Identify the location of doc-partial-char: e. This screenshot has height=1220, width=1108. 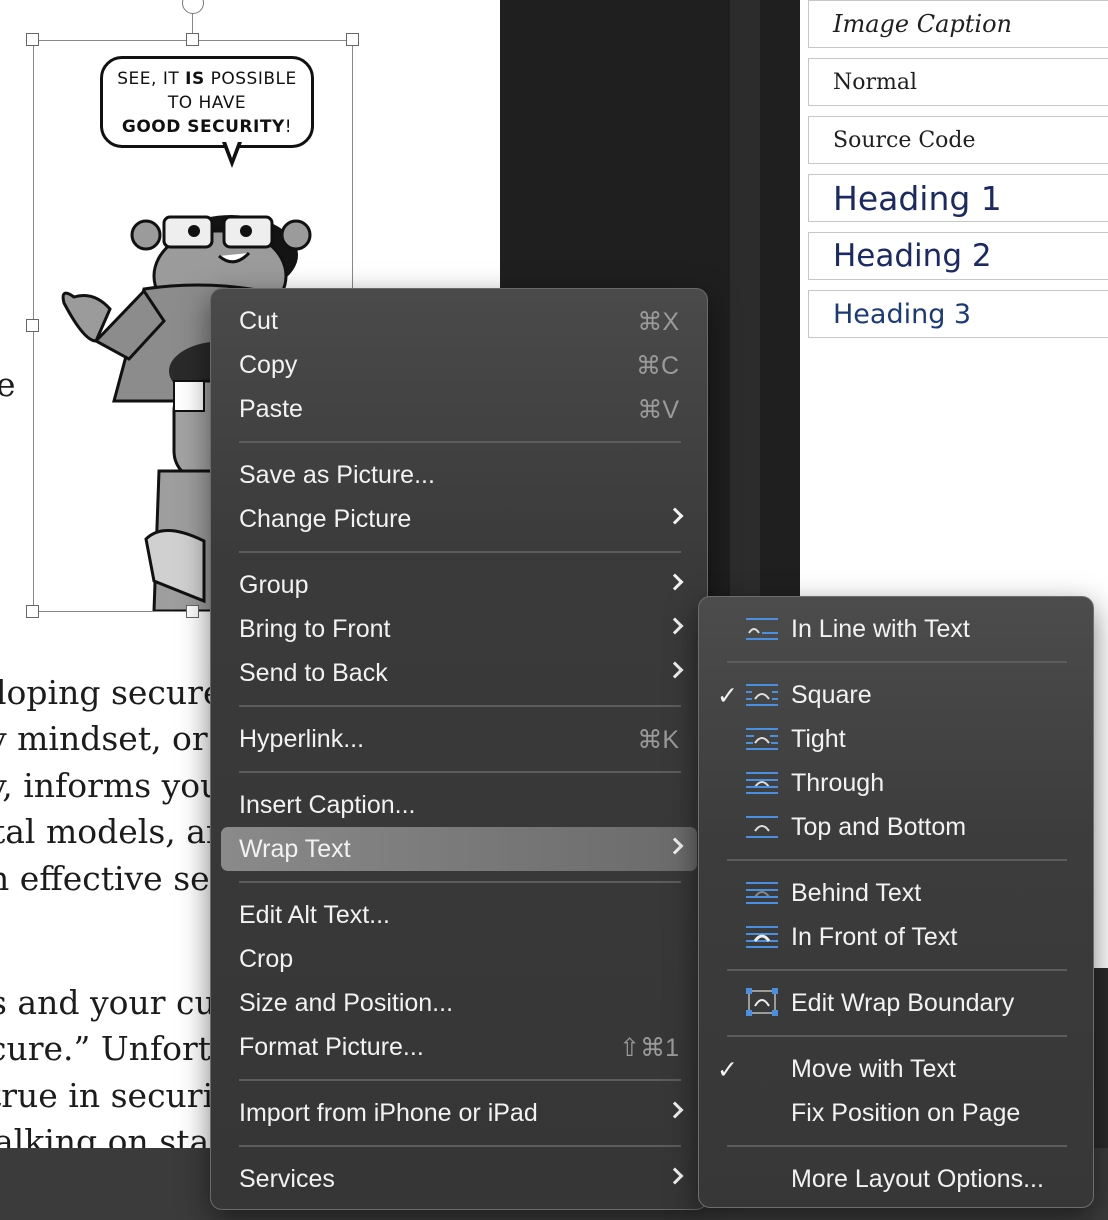
(8, 384).